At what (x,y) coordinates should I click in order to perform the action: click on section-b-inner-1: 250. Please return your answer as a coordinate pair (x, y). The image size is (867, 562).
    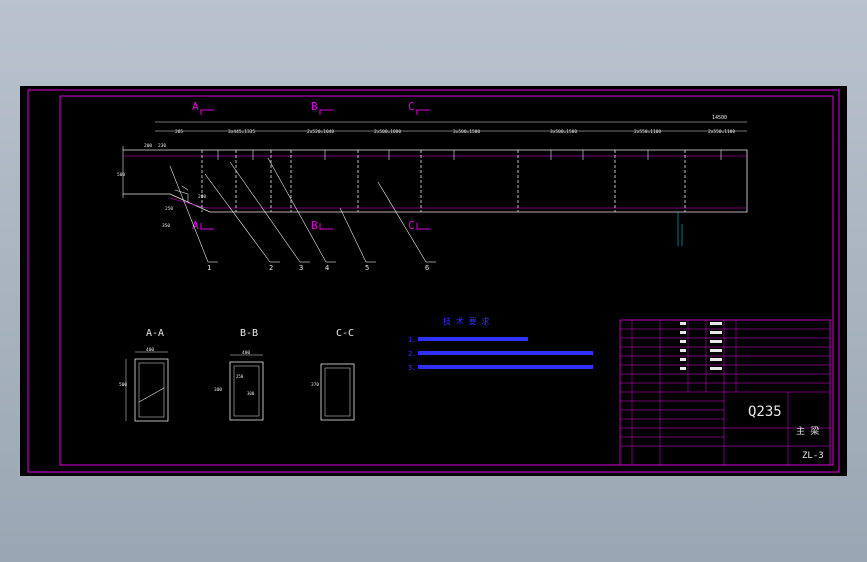
    Looking at the image, I should click on (240, 376).